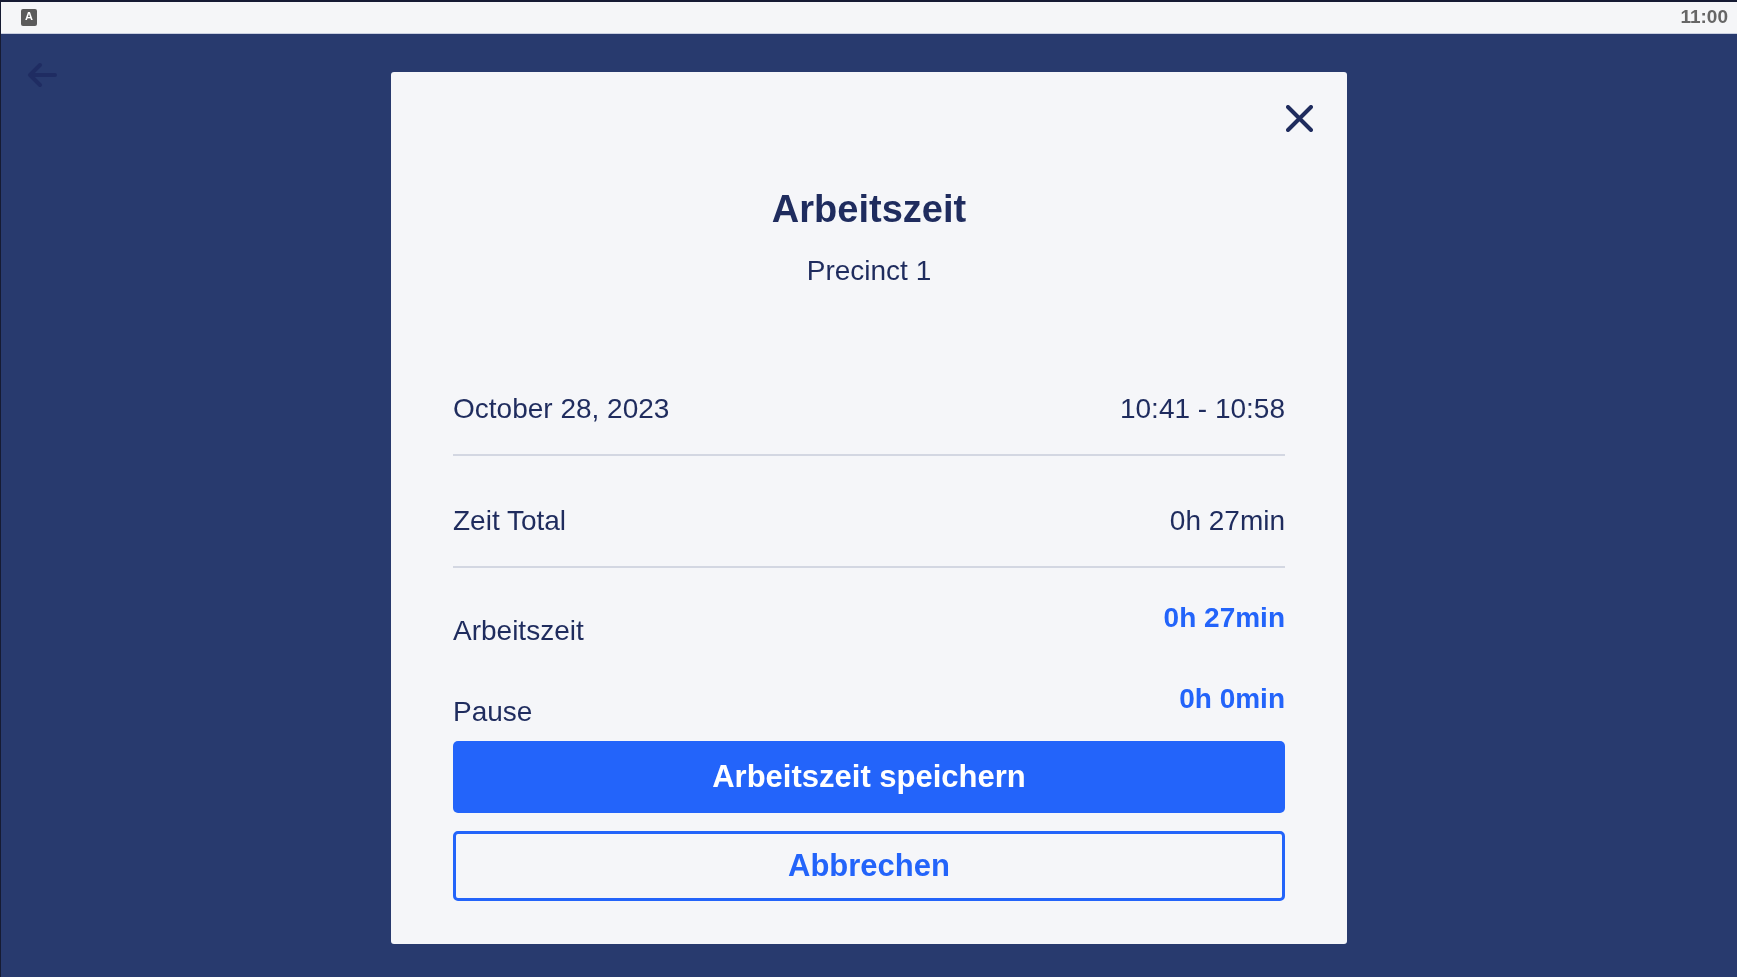 The image size is (1737, 977). Describe the element at coordinates (29, 17) in the screenshot. I see `keyboard-indicator: A` at that location.